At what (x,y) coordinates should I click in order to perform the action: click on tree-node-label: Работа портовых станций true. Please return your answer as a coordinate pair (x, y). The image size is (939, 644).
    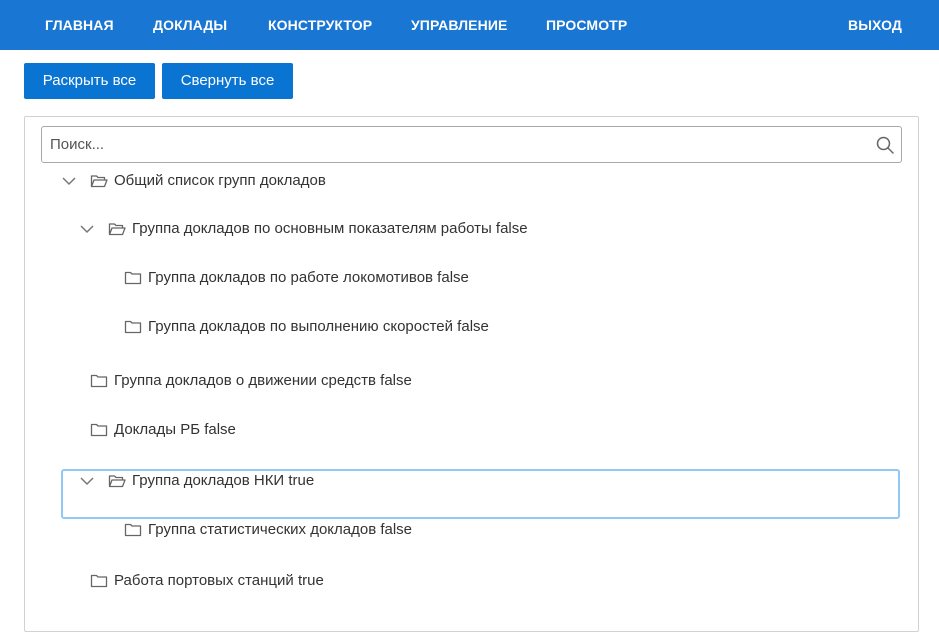
    Looking at the image, I should click on (219, 580).